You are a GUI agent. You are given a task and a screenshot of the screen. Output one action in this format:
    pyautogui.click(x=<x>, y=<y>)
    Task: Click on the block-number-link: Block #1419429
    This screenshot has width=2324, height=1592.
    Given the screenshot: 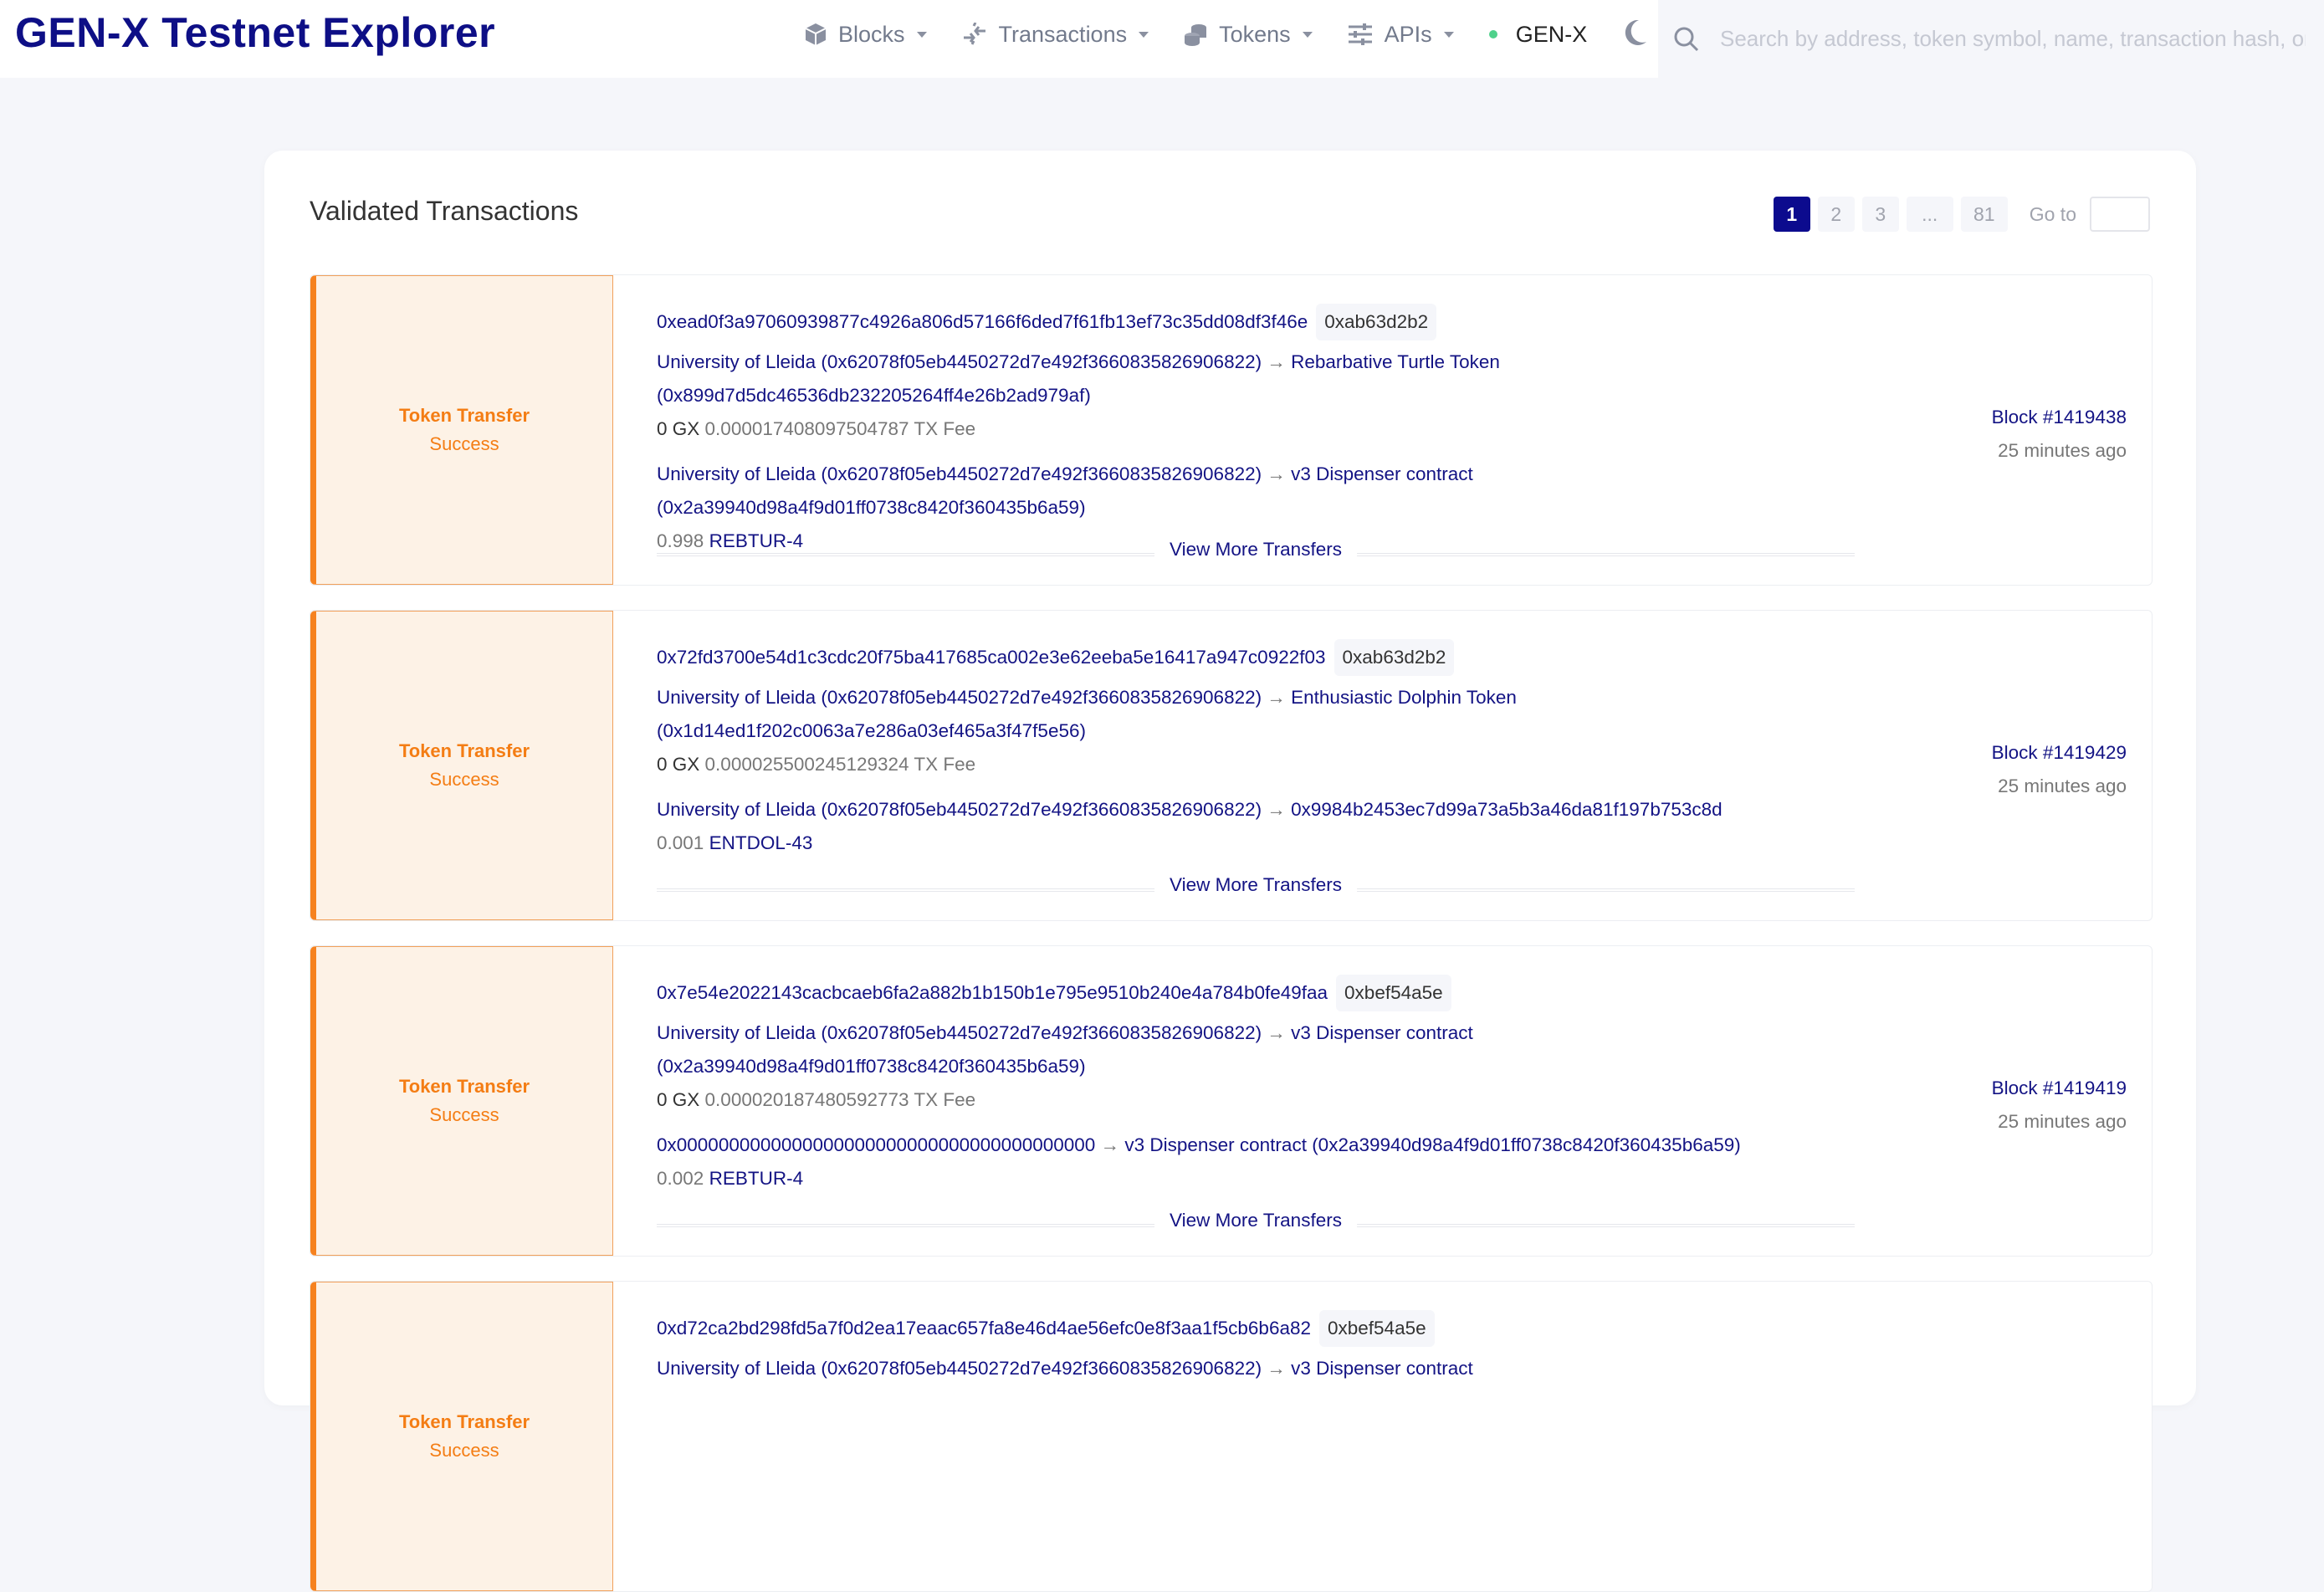 What is the action you would take?
    pyautogui.click(x=2059, y=753)
    